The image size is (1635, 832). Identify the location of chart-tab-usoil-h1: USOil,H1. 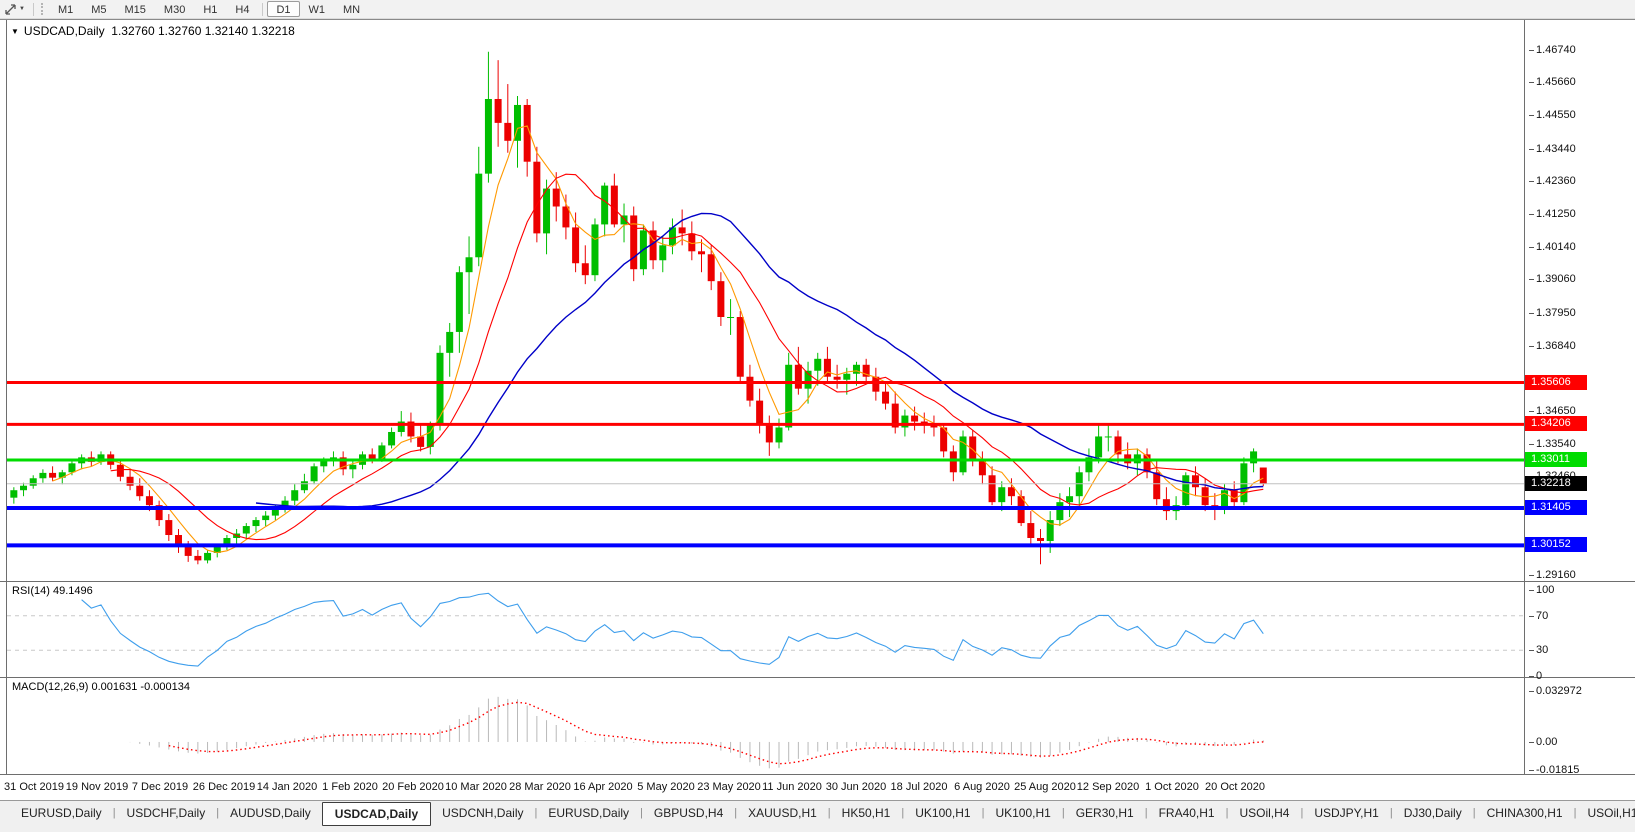
(1605, 813).